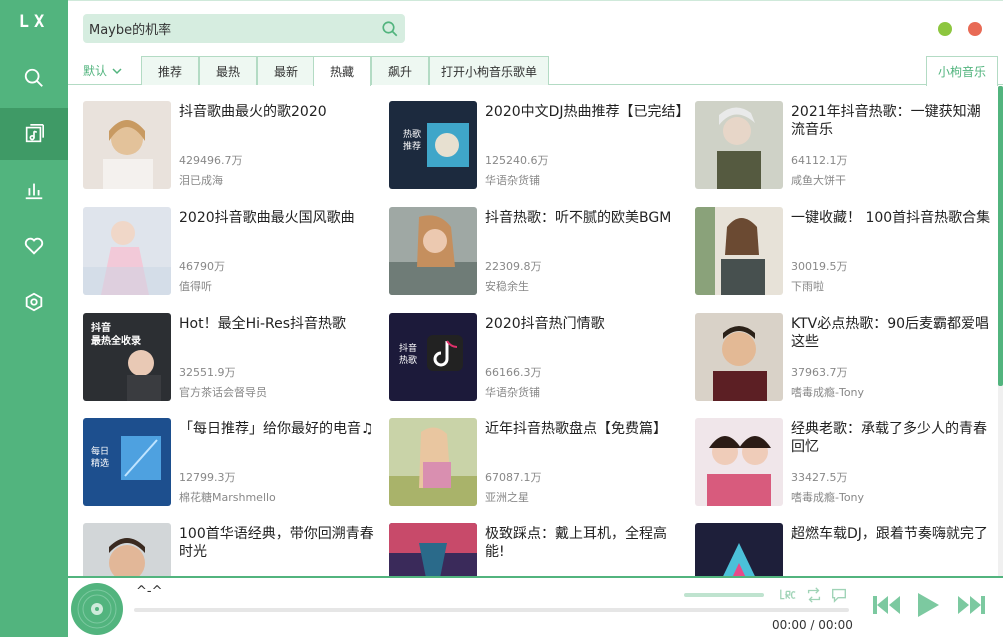 The width and height of the screenshot is (1003, 637). What do you see at coordinates (962, 71) in the screenshot?
I see `source-select: 小枸音乐` at bounding box center [962, 71].